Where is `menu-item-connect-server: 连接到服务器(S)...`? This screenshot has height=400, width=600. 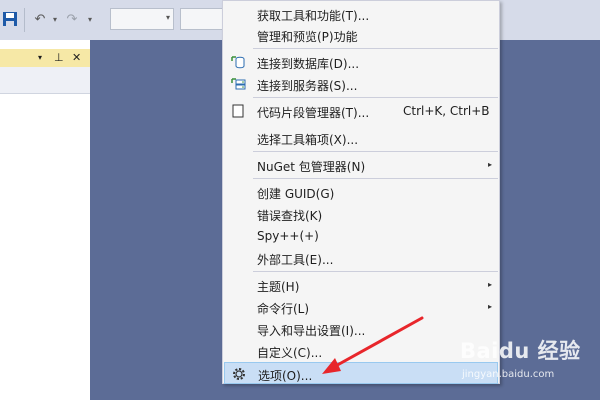 menu-item-connect-server: 连接到服务器(S)... is located at coordinates (361, 84).